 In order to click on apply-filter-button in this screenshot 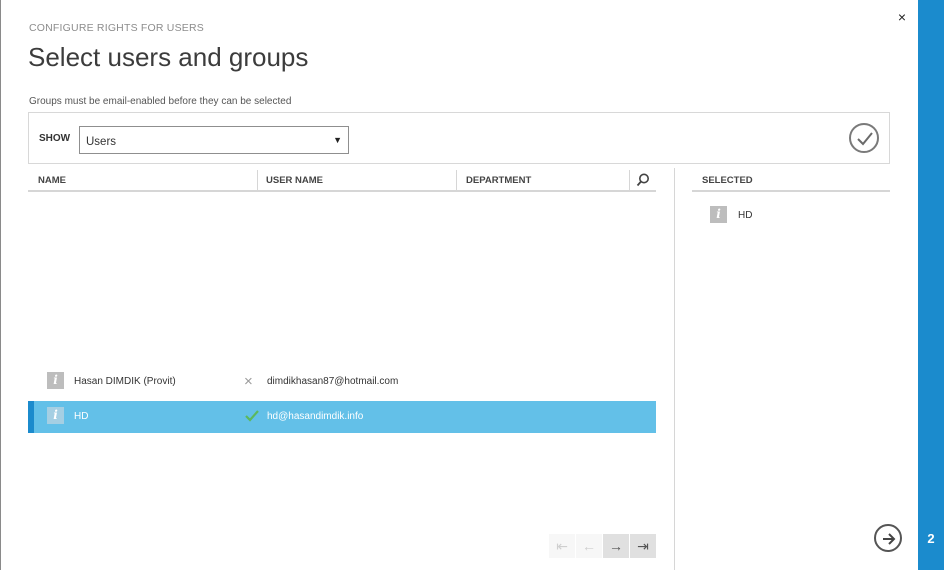, I will do `click(864, 138)`.